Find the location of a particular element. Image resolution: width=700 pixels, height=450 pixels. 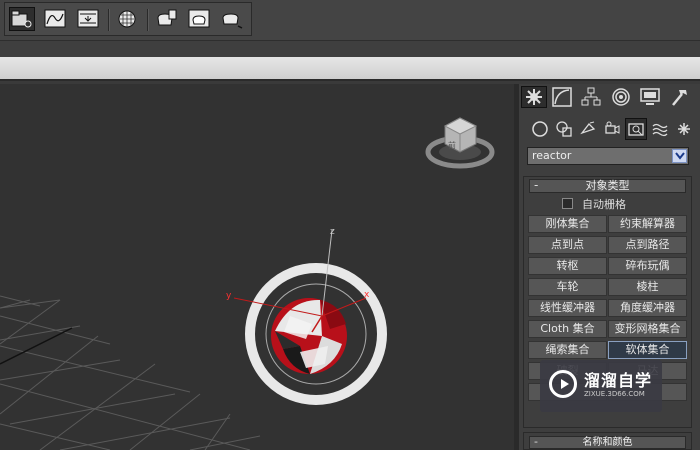

home-grid is located at coordinates (130, 372).